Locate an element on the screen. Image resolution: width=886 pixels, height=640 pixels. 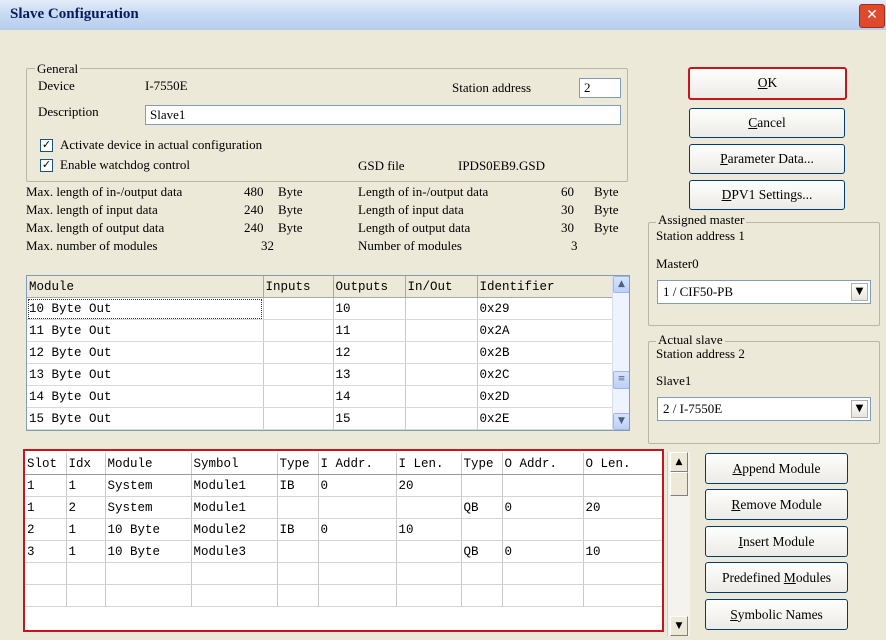
table-row: 1 1 System Module1 IB 0 20 is located at coordinates (343, 485).